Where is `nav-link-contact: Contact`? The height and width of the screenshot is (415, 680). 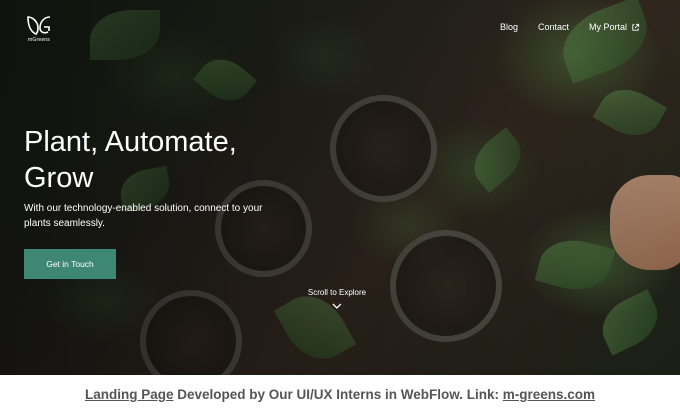 nav-link-contact: Contact is located at coordinates (553, 27).